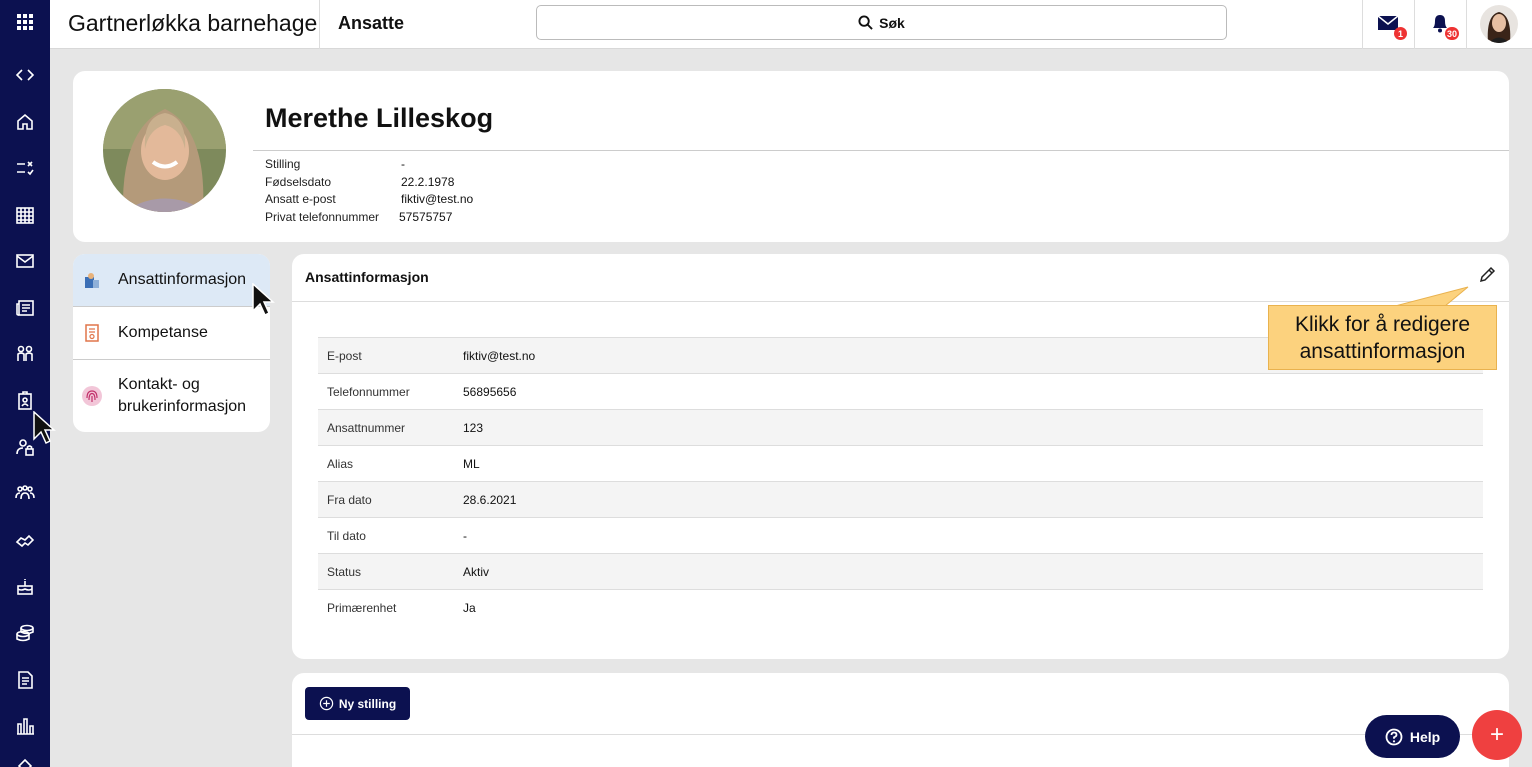  What do you see at coordinates (182, 279) in the screenshot?
I see `menu-item-label: Ansattinformasjon` at bounding box center [182, 279].